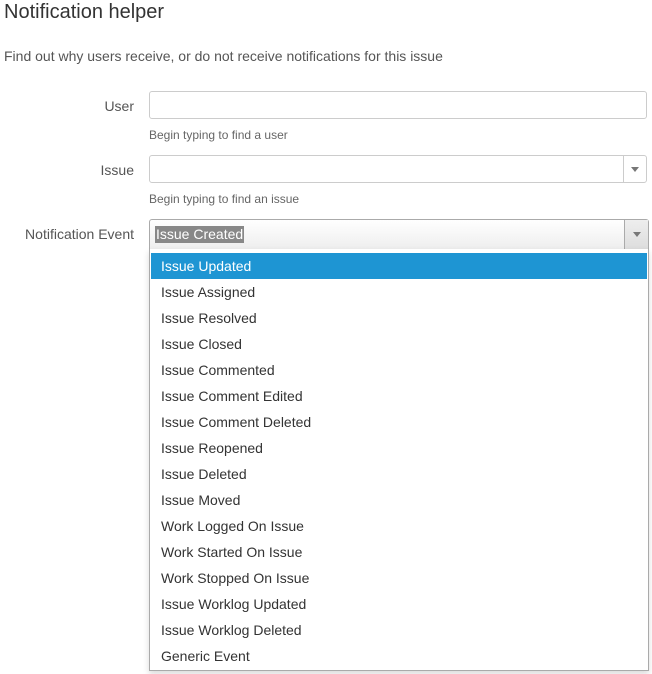 This screenshot has height=674, width=652. Describe the element at coordinates (200, 234) in the screenshot. I see `selected-event: Issue Created` at that location.